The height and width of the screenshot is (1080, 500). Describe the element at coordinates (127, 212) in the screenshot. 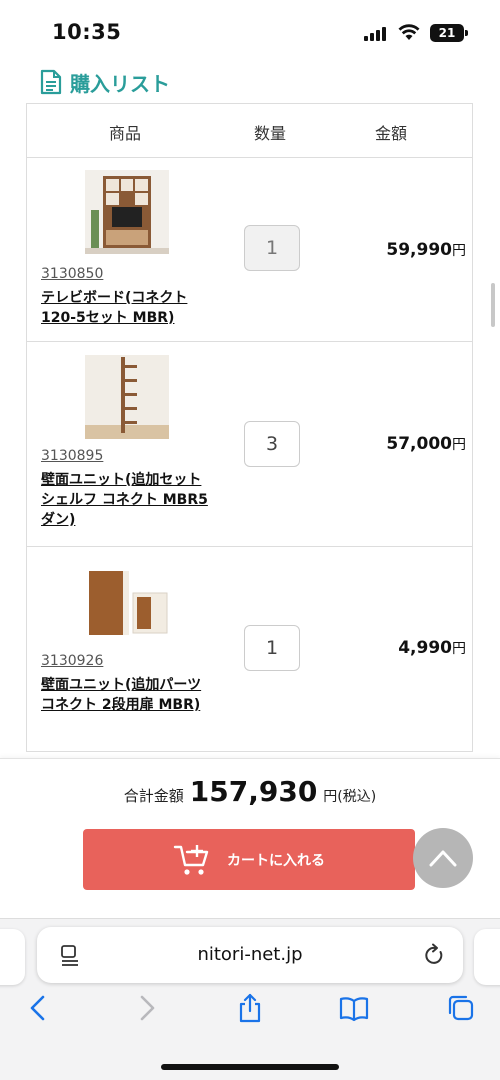

I see `product-image-tv-board` at that location.